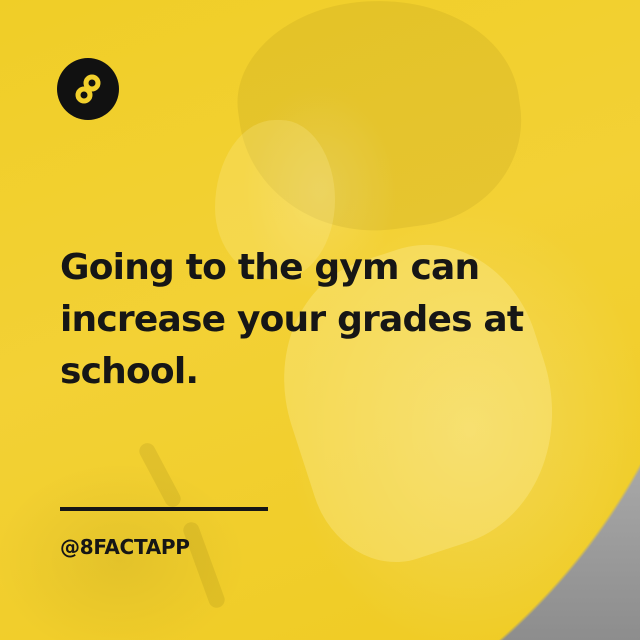  Describe the element at coordinates (164, 509) in the screenshot. I see `divider-line` at that location.